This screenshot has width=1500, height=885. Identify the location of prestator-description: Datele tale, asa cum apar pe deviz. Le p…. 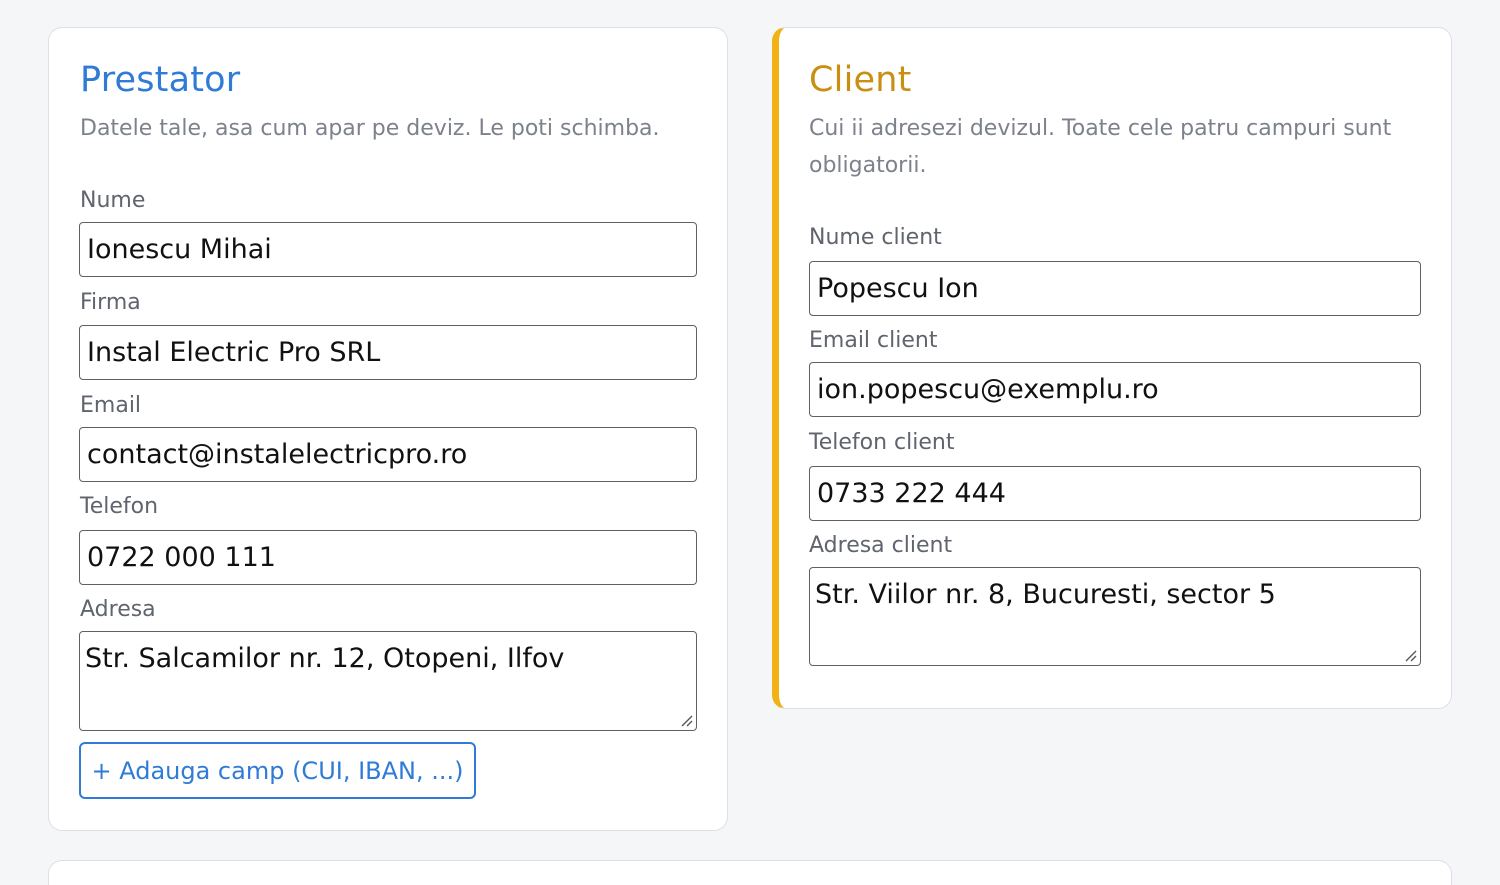
(370, 128).